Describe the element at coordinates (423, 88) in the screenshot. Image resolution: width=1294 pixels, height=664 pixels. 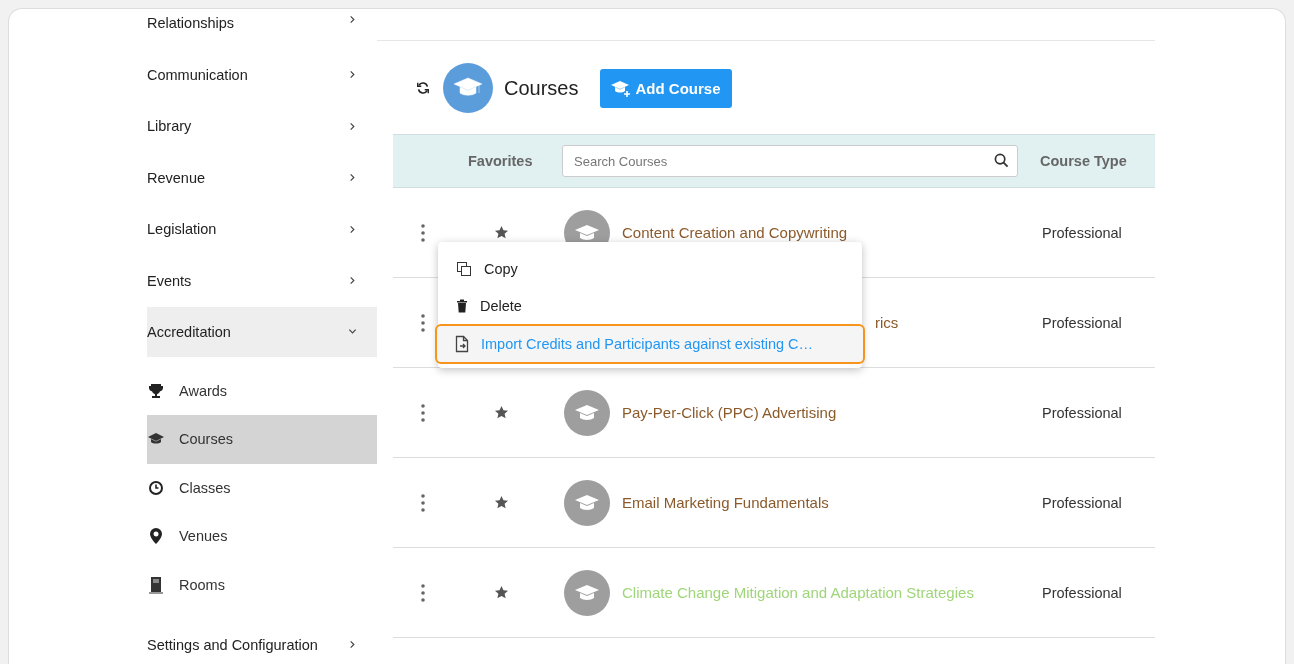
I see `refresh-icon` at that location.